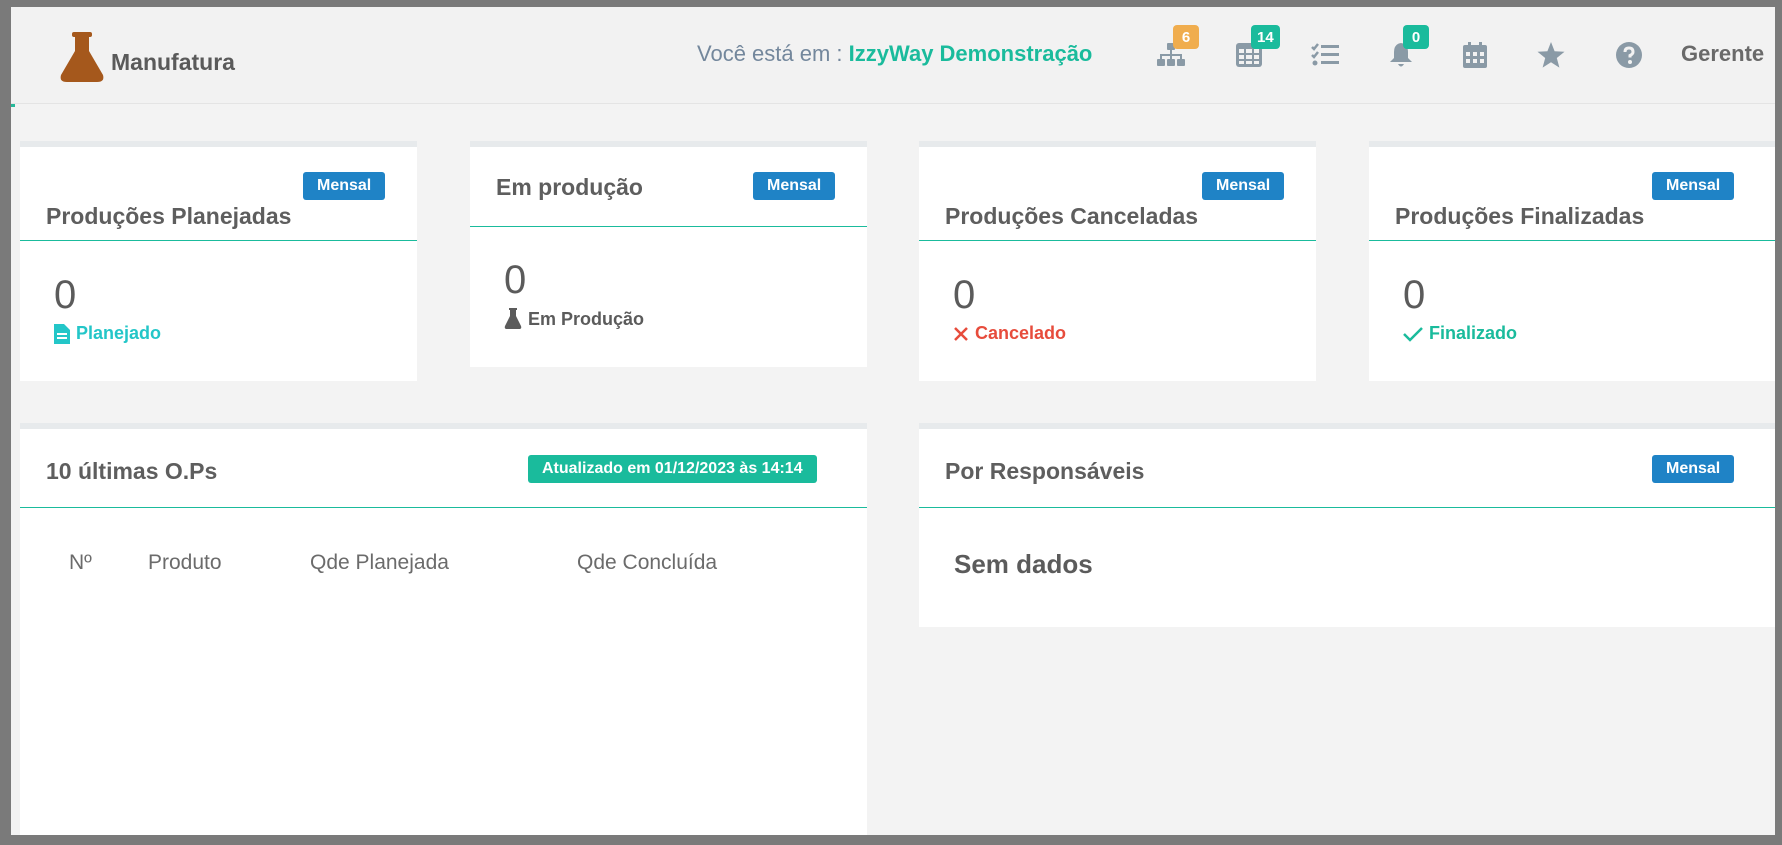 The height and width of the screenshot is (845, 1782). What do you see at coordinates (971, 53) in the screenshot?
I see `company-link: IzzyWay Demonstração` at bounding box center [971, 53].